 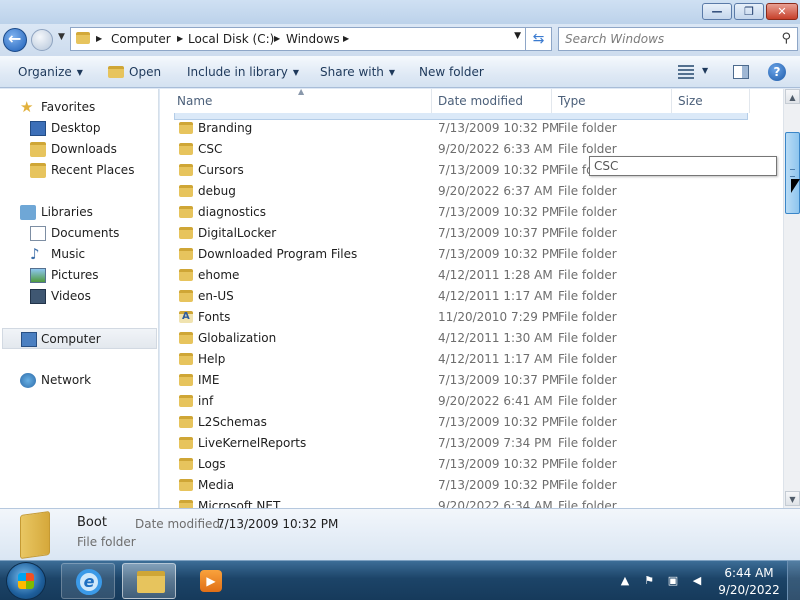 What do you see at coordinates (471, 464) in the screenshot?
I see `table-row: Logs 7/13/2009 10:32 PM File folder` at bounding box center [471, 464].